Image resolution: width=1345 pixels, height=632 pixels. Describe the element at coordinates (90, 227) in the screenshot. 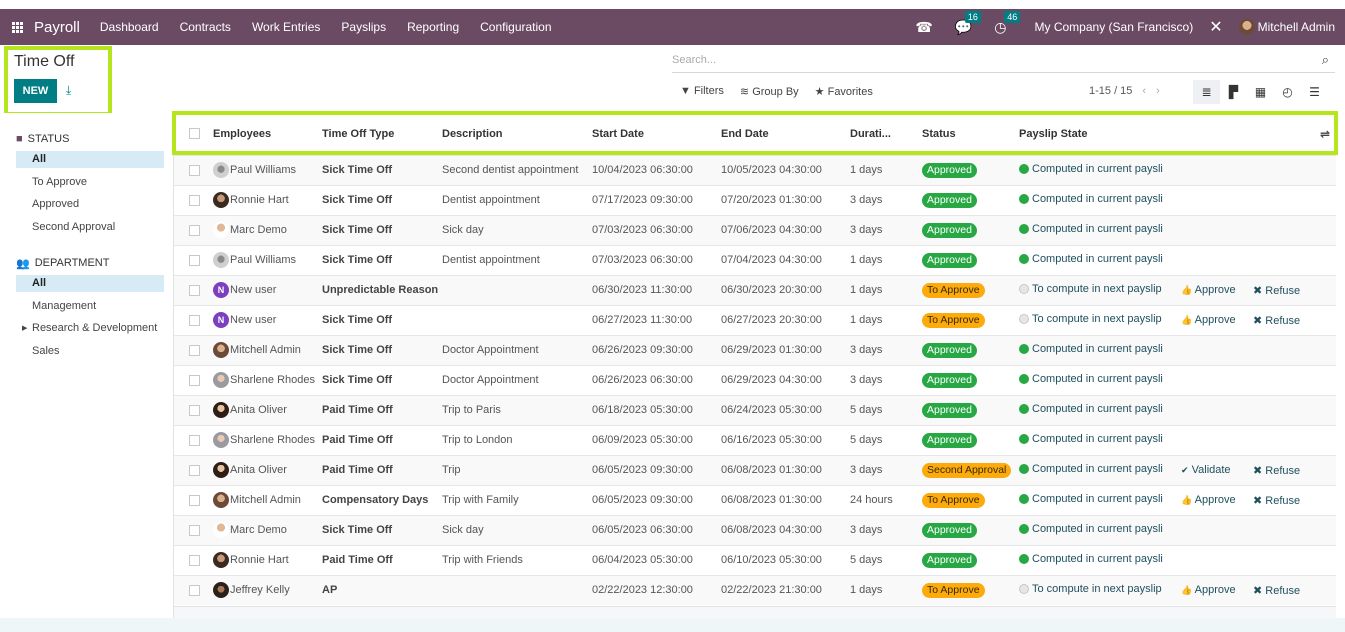

I see `status-second-approval: Second Approval` at that location.